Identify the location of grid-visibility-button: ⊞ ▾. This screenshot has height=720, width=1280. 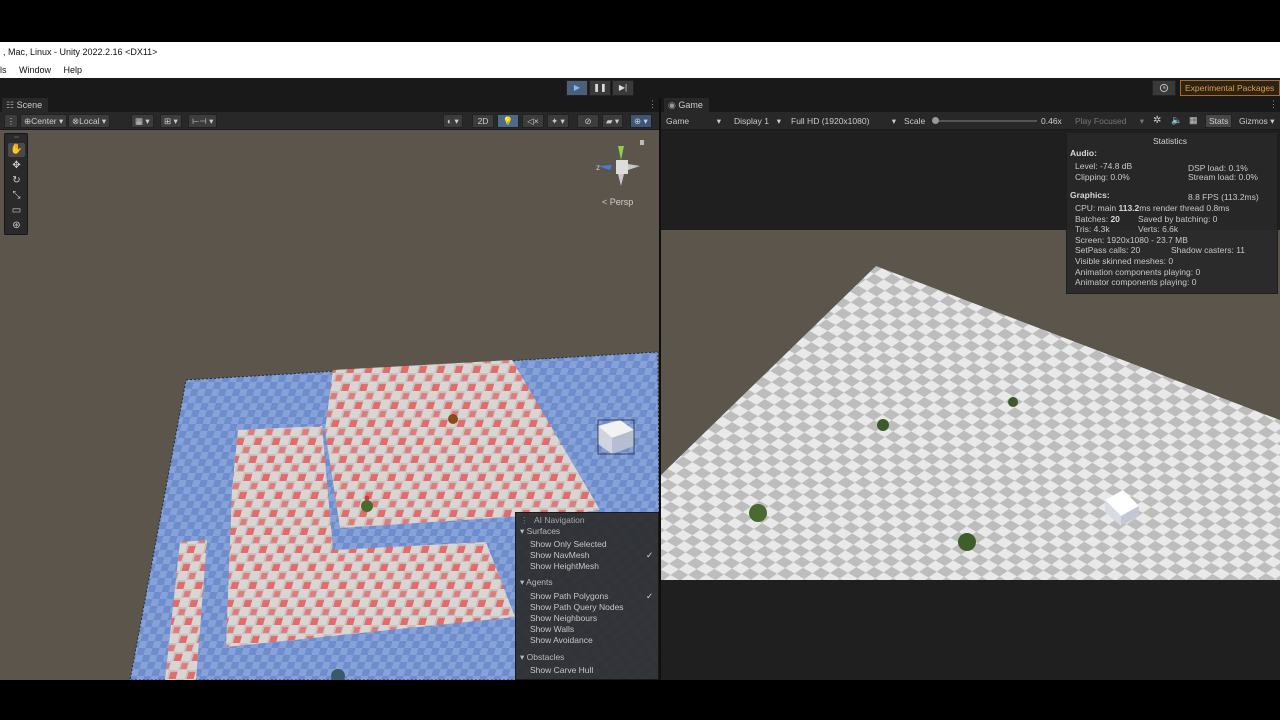
(171, 121).